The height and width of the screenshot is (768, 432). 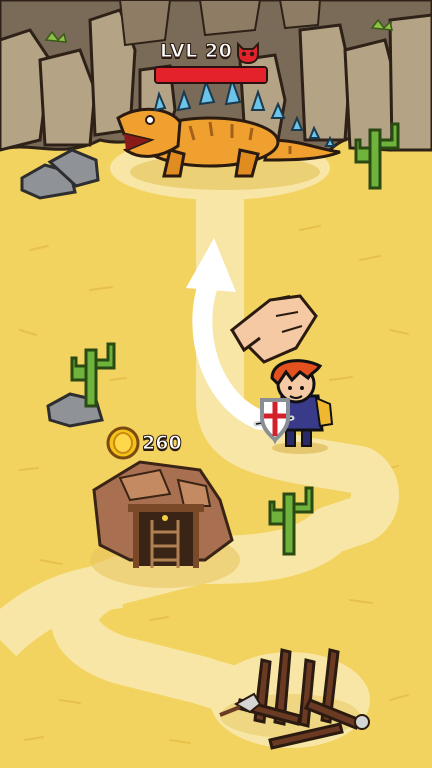 What do you see at coordinates (123, 443) in the screenshot?
I see `gold-coin-icon` at bounding box center [123, 443].